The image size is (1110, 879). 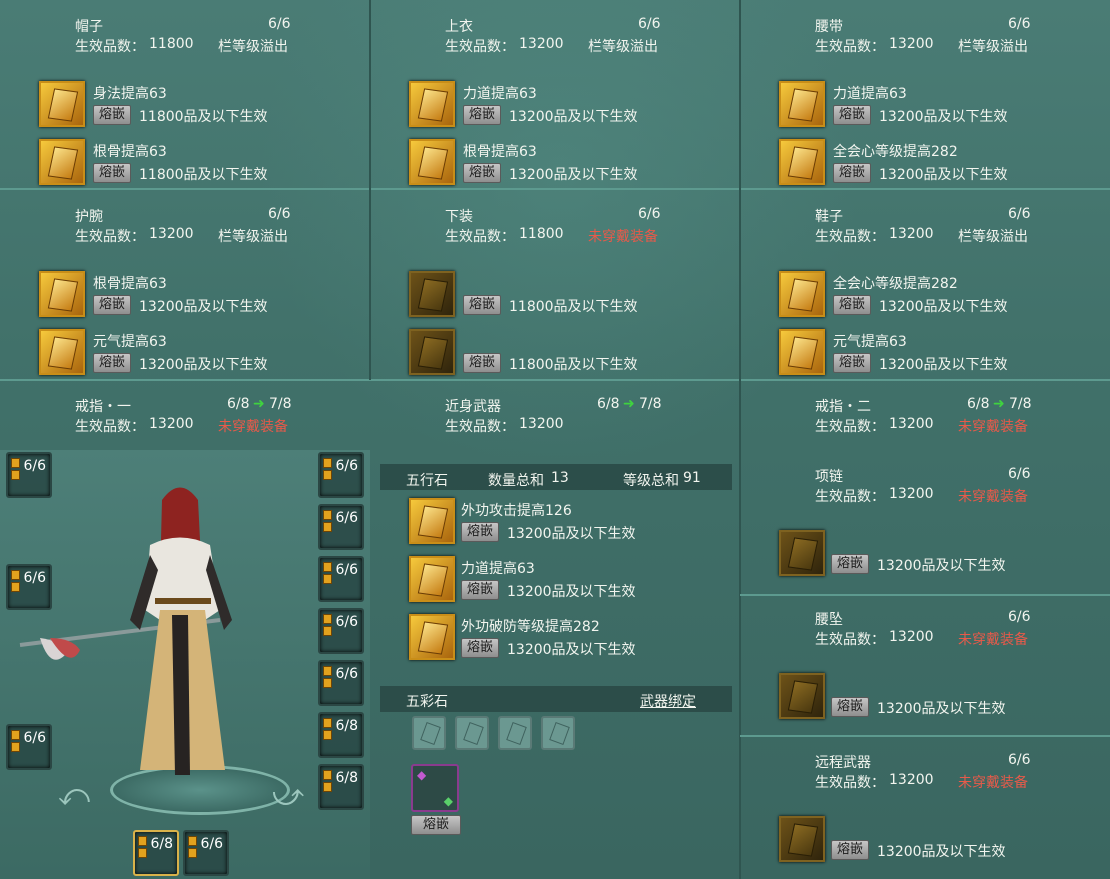 I want to click on wuxing-qty: 13, so click(x=560, y=478).